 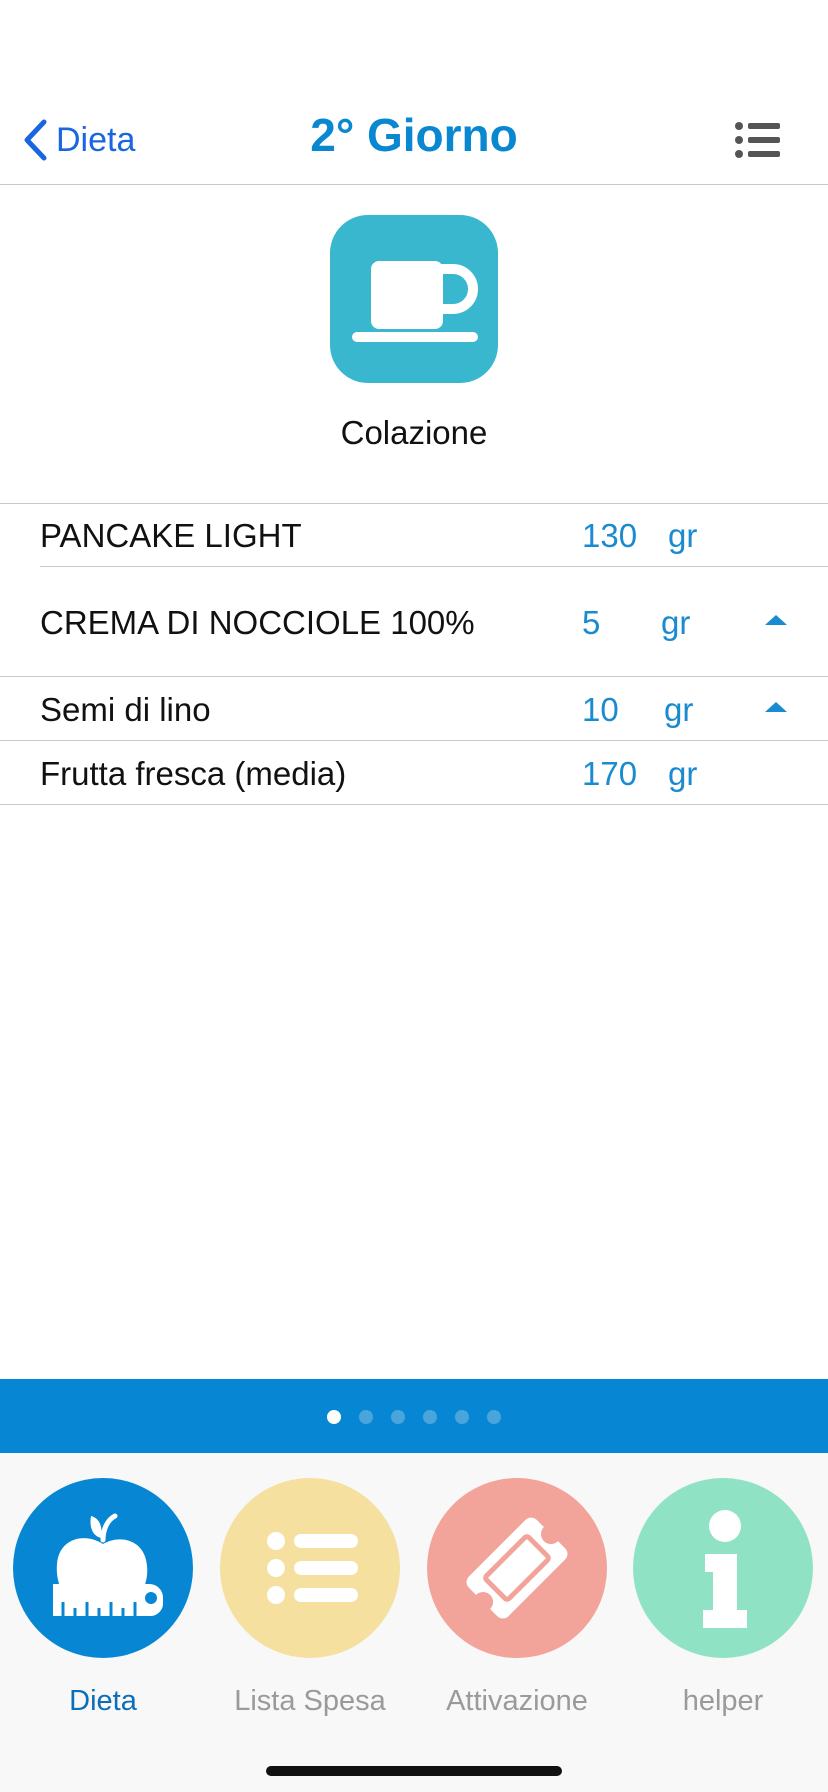 I want to click on page-indicator, so click(x=414, y=1416).